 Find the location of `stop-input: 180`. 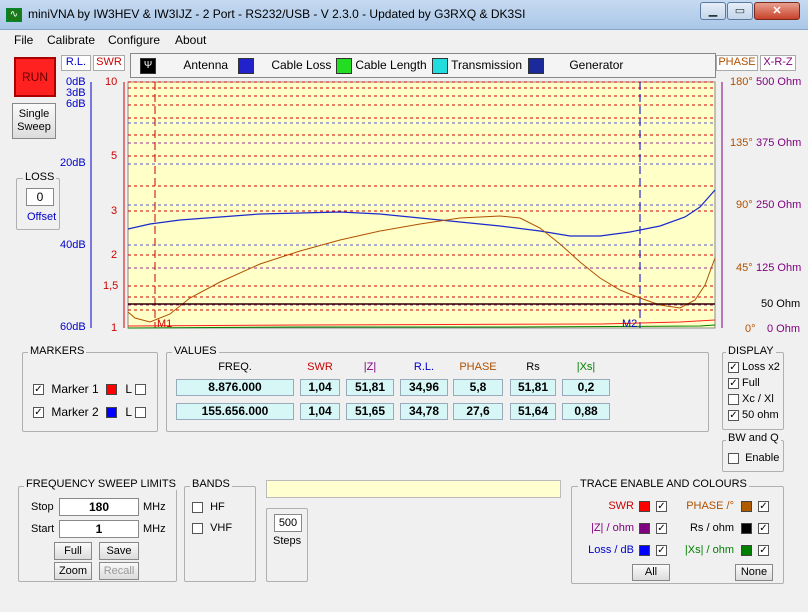

stop-input: 180 is located at coordinates (99, 507).